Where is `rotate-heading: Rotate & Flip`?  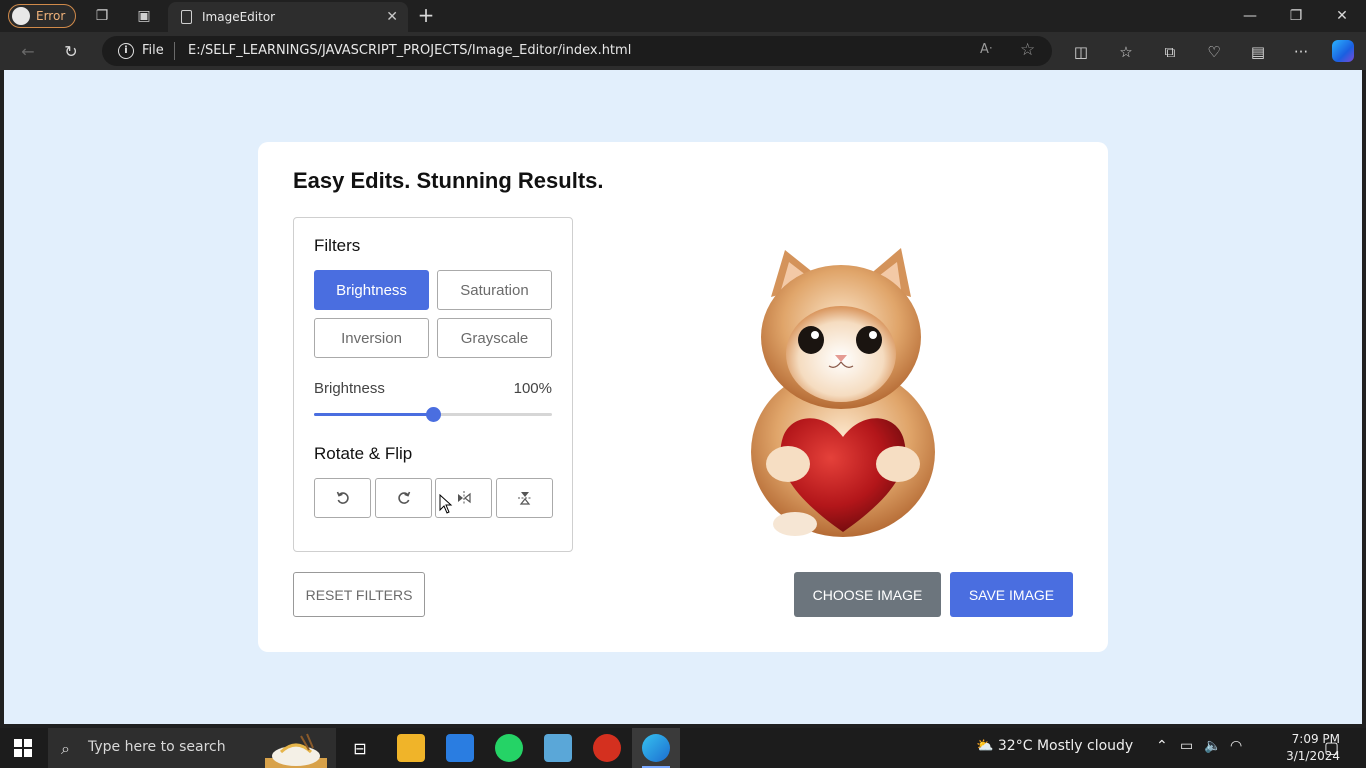
rotate-heading: Rotate & Flip is located at coordinates (363, 453).